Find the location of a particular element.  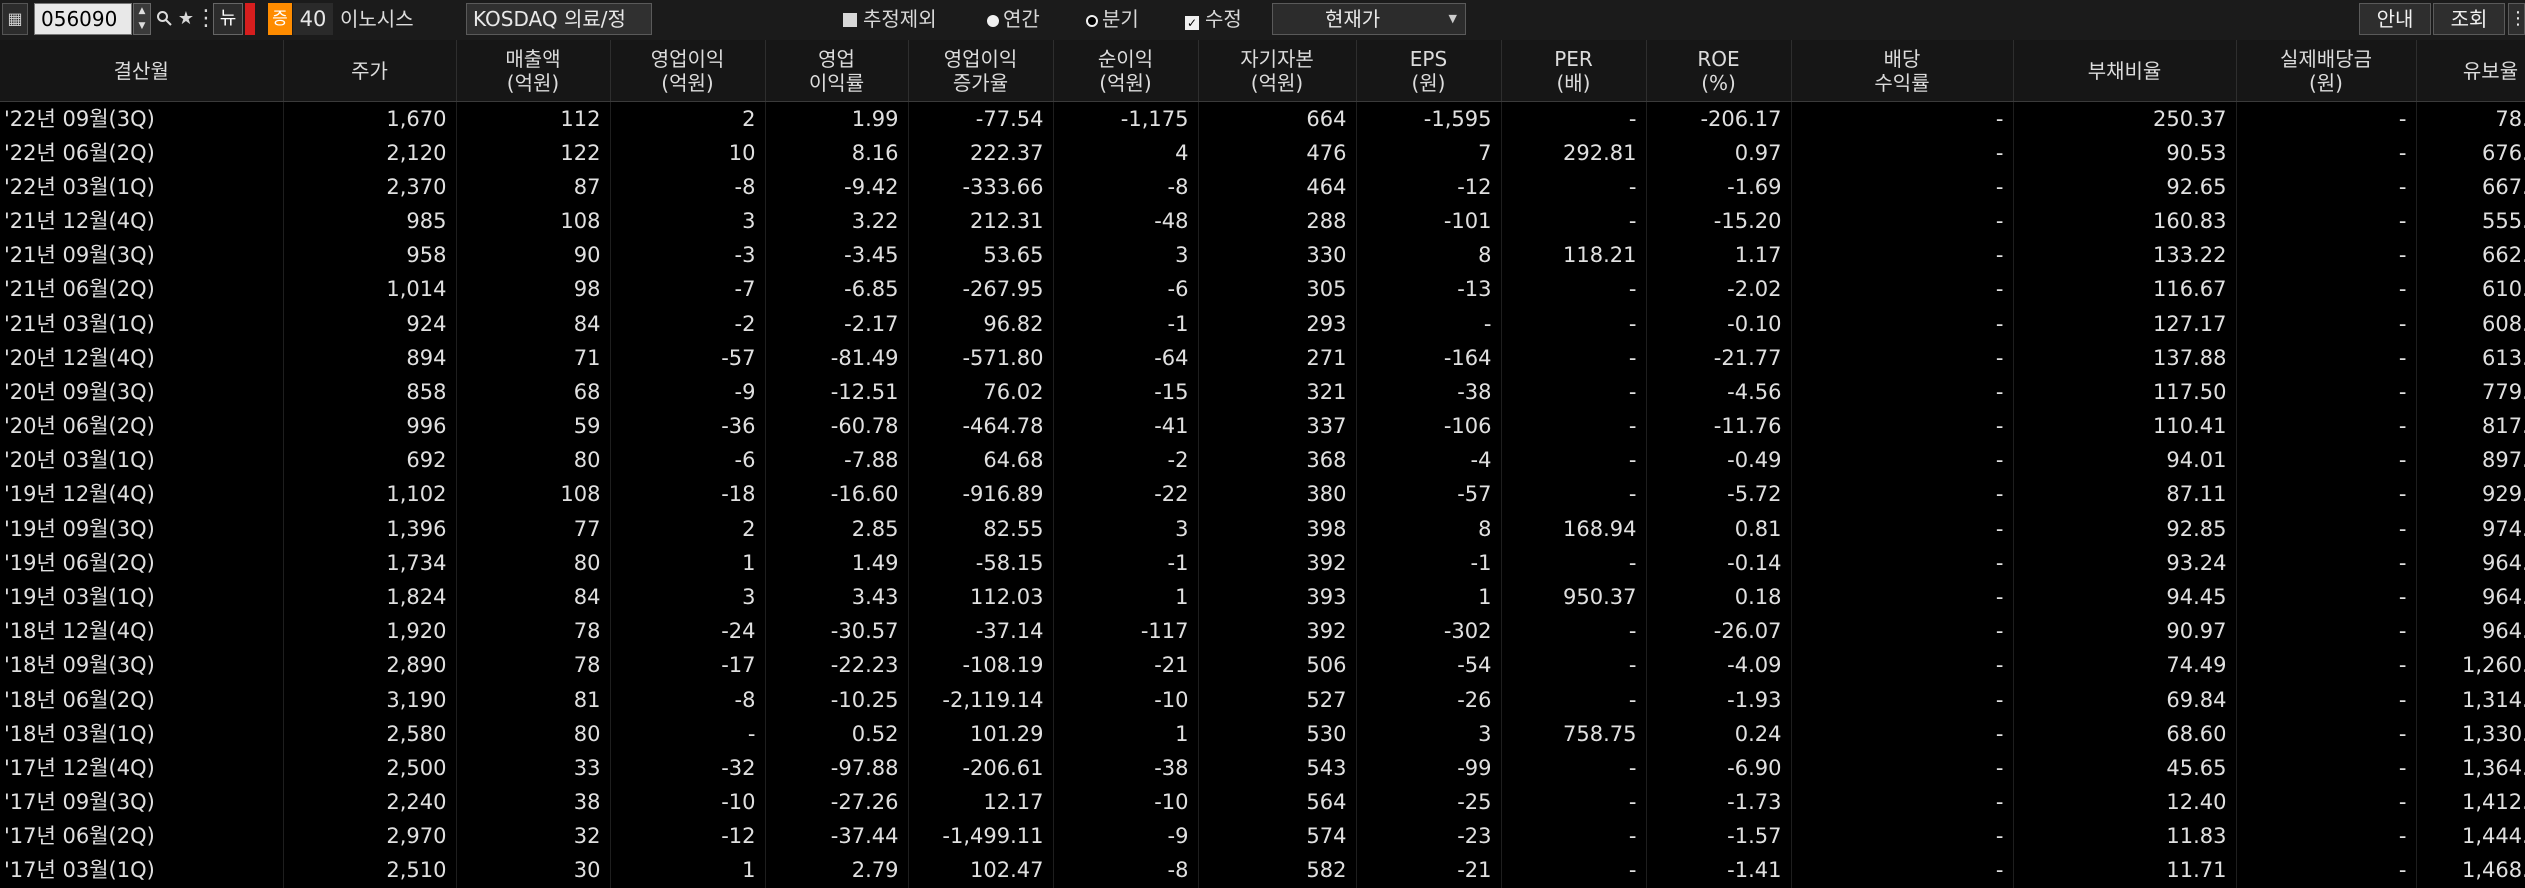

cell-revenue: 78 is located at coordinates (533, 665).